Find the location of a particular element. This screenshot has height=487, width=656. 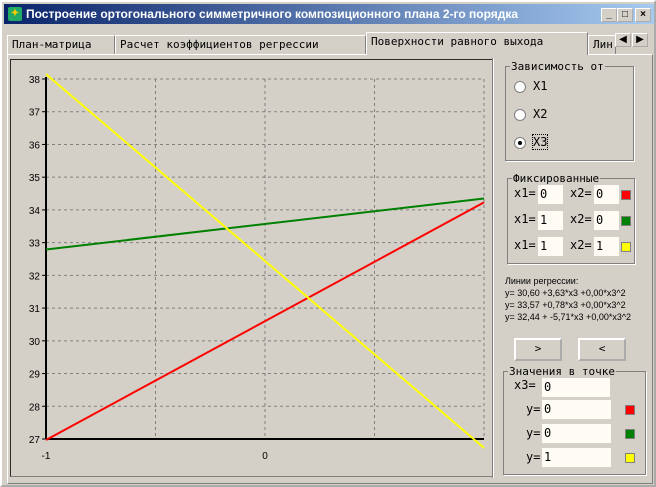

prev-button: < is located at coordinates (602, 349).